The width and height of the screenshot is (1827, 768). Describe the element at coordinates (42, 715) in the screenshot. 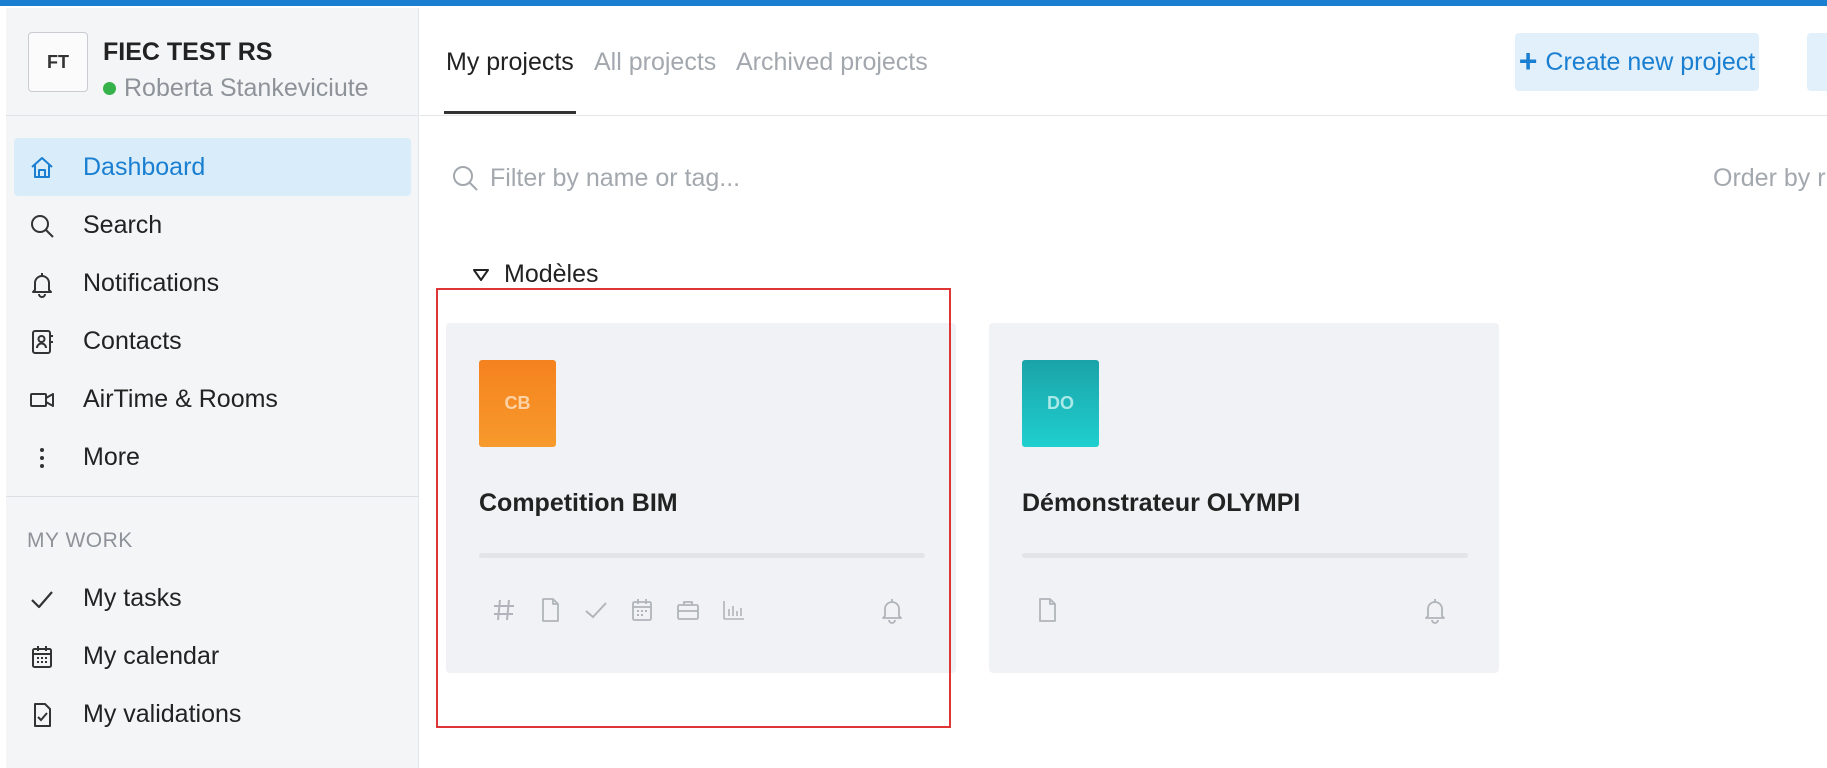

I see `validation-icon` at that location.